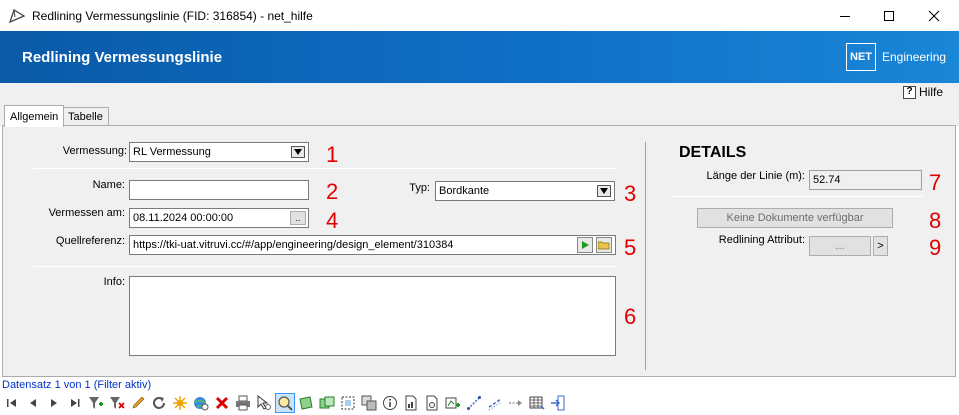 The image size is (959, 415). I want to click on maximize-button, so click(889, 15).